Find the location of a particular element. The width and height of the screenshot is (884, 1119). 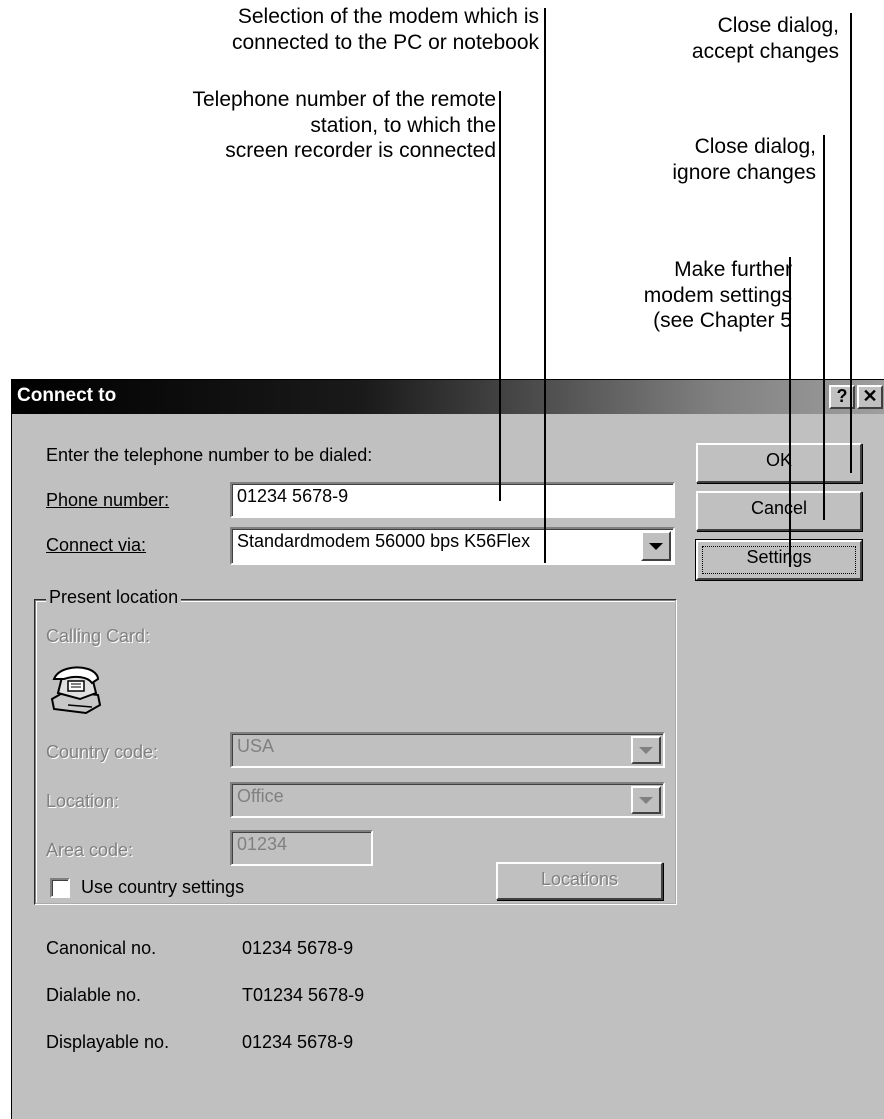

annotation-modem-line2: connected to the PC or notebook is located at coordinates (385, 42).